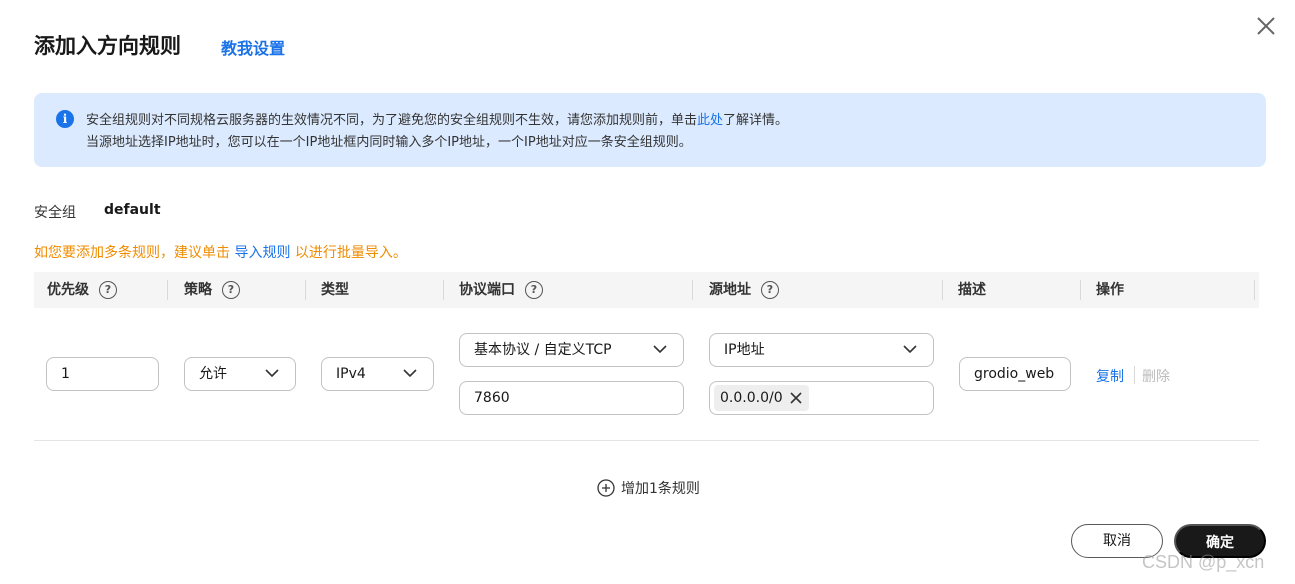 The image size is (1295, 584). Describe the element at coordinates (646, 290) in the screenshot. I see `table-header: 优先级? 策略? 类型 协议端口? 源地址? 描述 操作` at that location.